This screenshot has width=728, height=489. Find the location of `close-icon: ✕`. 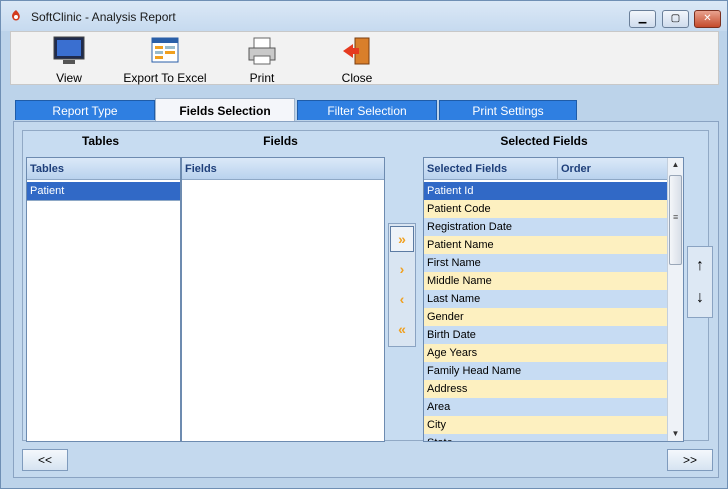

close-icon: ✕ is located at coordinates (707, 18).